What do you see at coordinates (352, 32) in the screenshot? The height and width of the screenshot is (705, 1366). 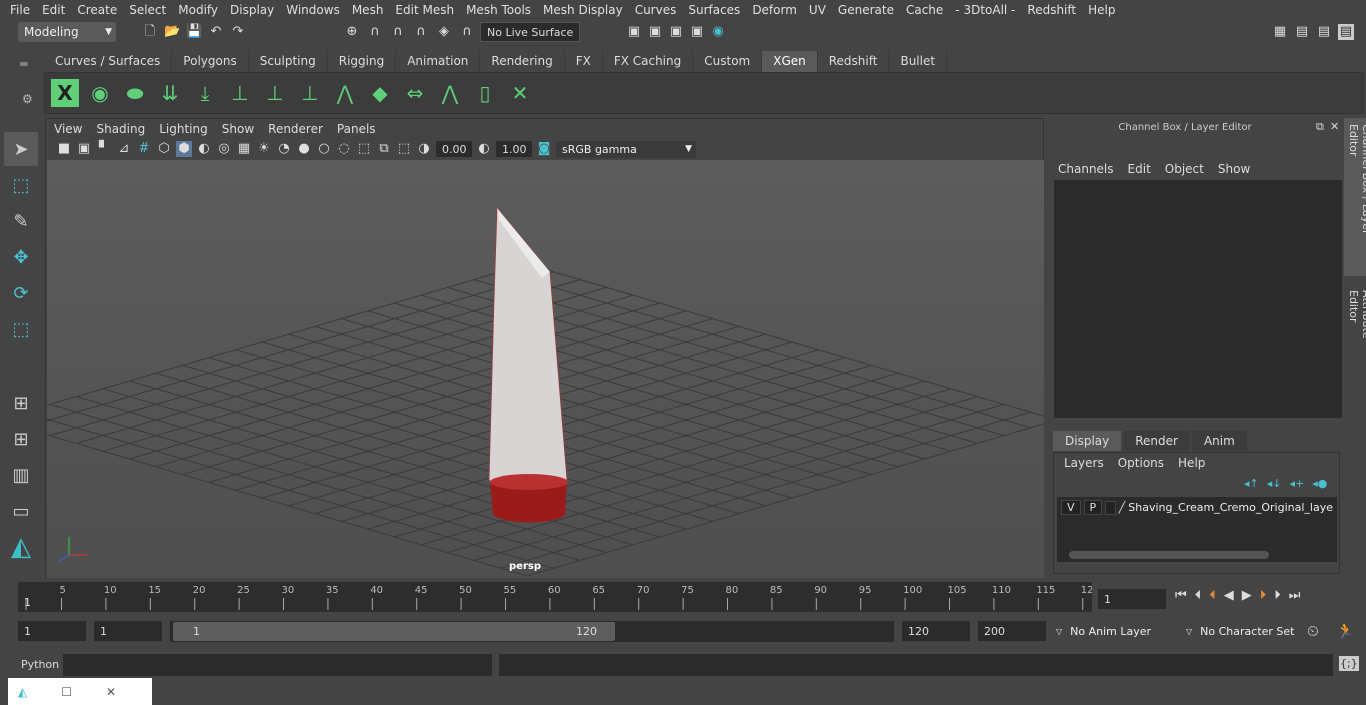 I see `snap-grid-icon: ⊕` at bounding box center [352, 32].